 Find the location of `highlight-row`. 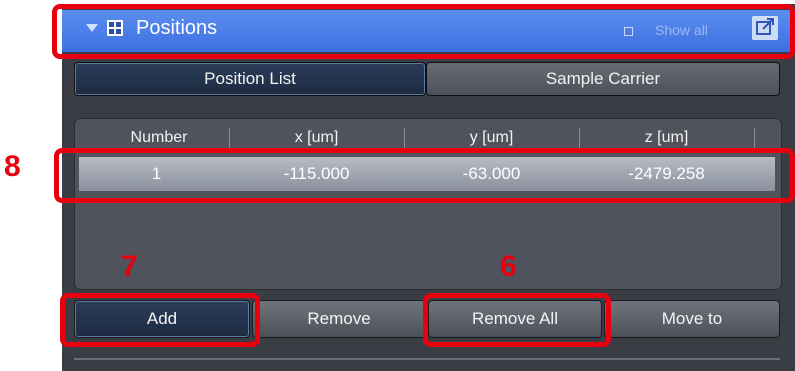

highlight-row is located at coordinates (424, 175).